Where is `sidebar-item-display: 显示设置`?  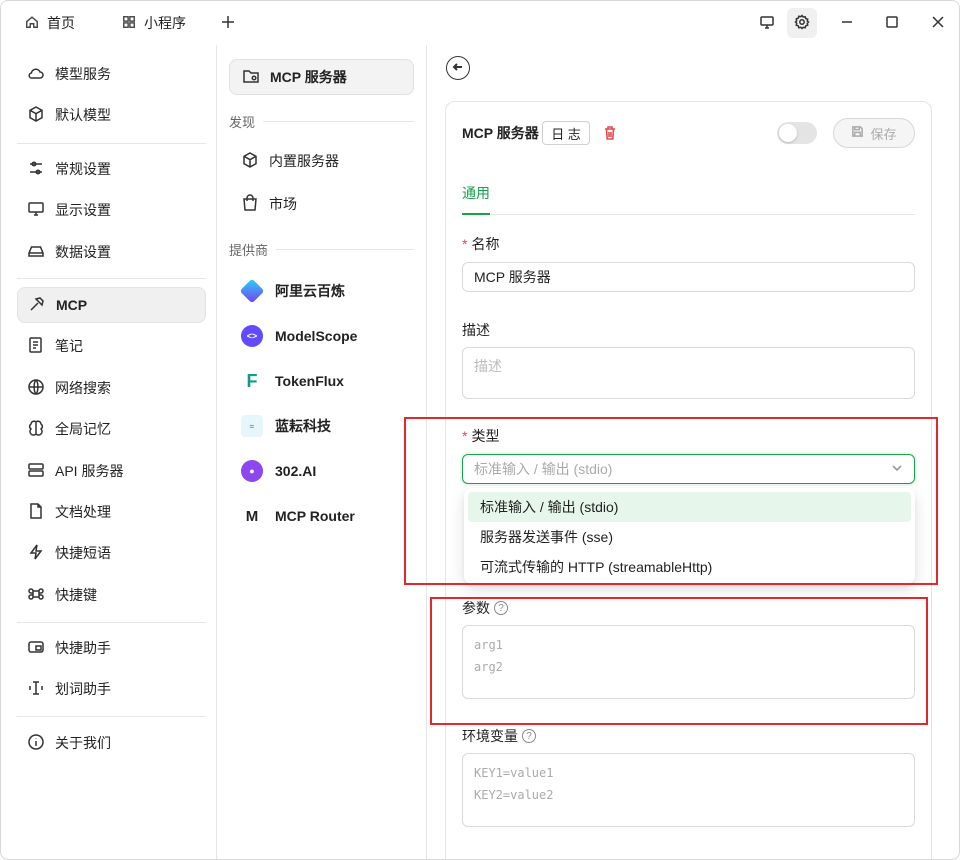
sidebar-item-display: 显示设置 is located at coordinates (111, 210).